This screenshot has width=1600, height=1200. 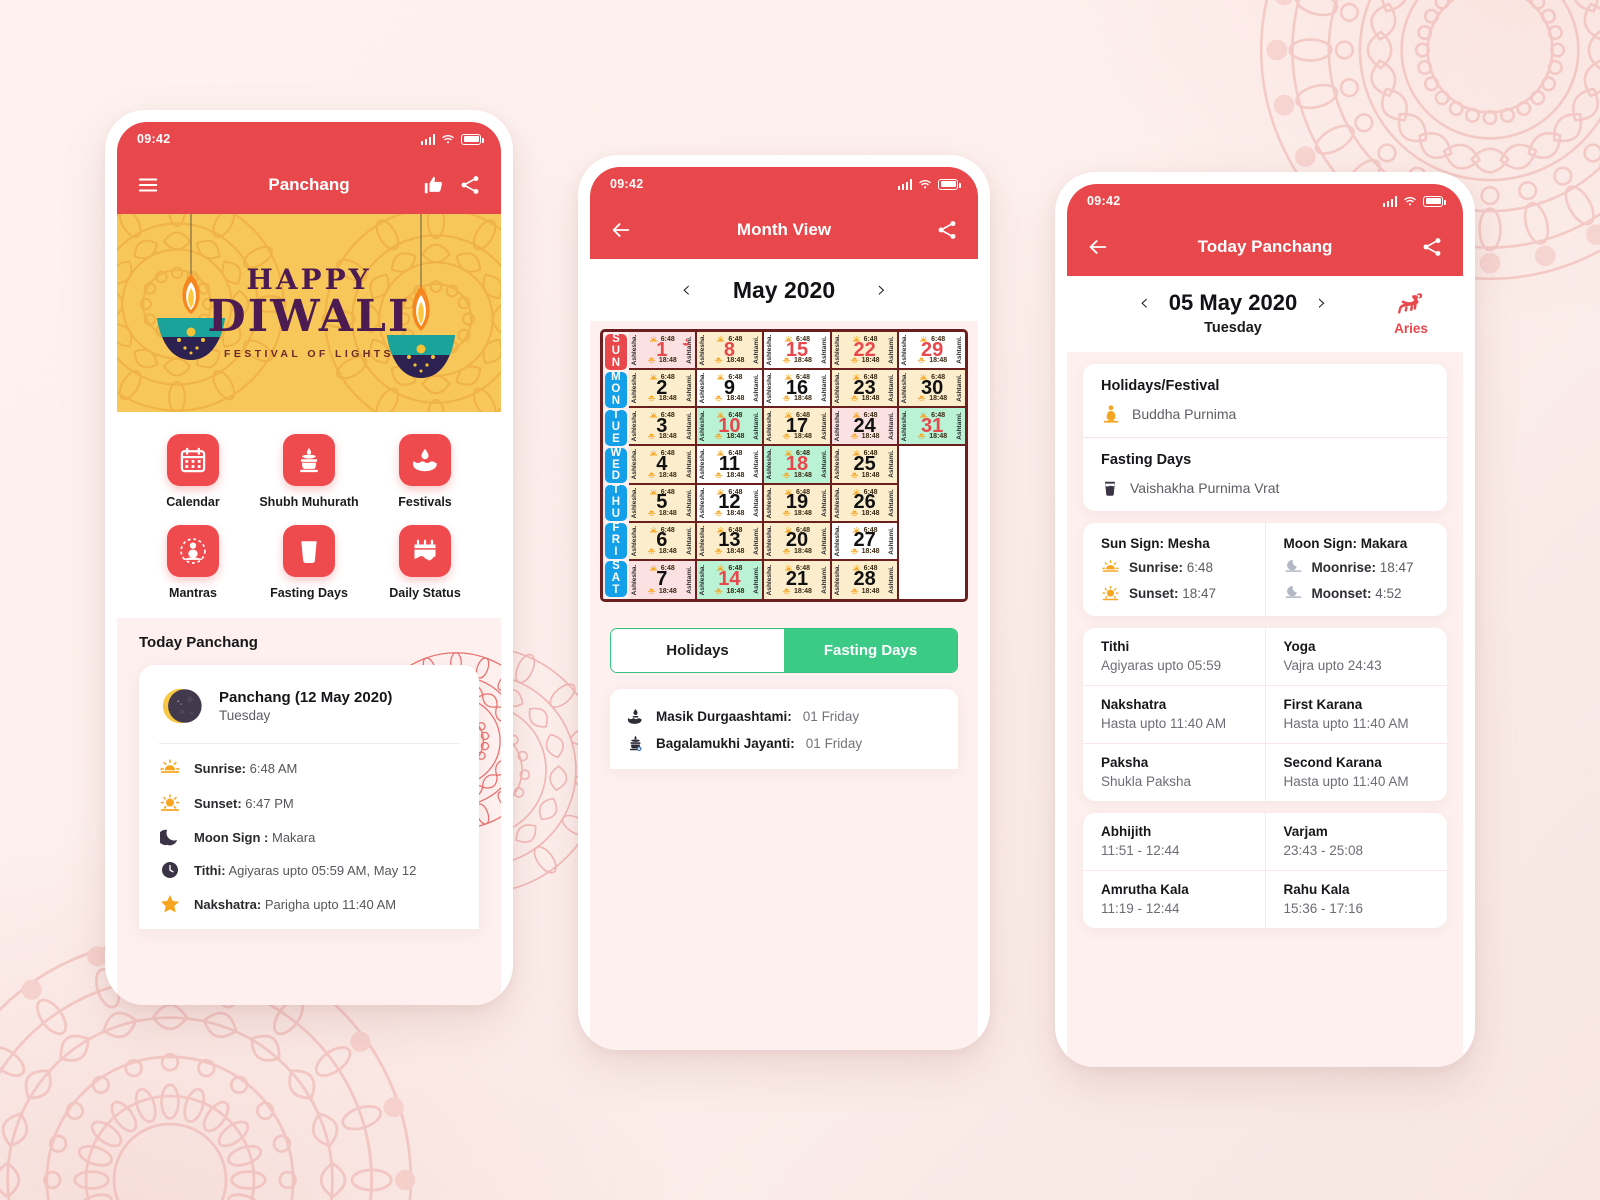 What do you see at coordinates (865, 465) in the screenshot?
I see `calendar-cell-25: 6:48 Ashlesha. 25 Ashtami. 18:48` at bounding box center [865, 465].